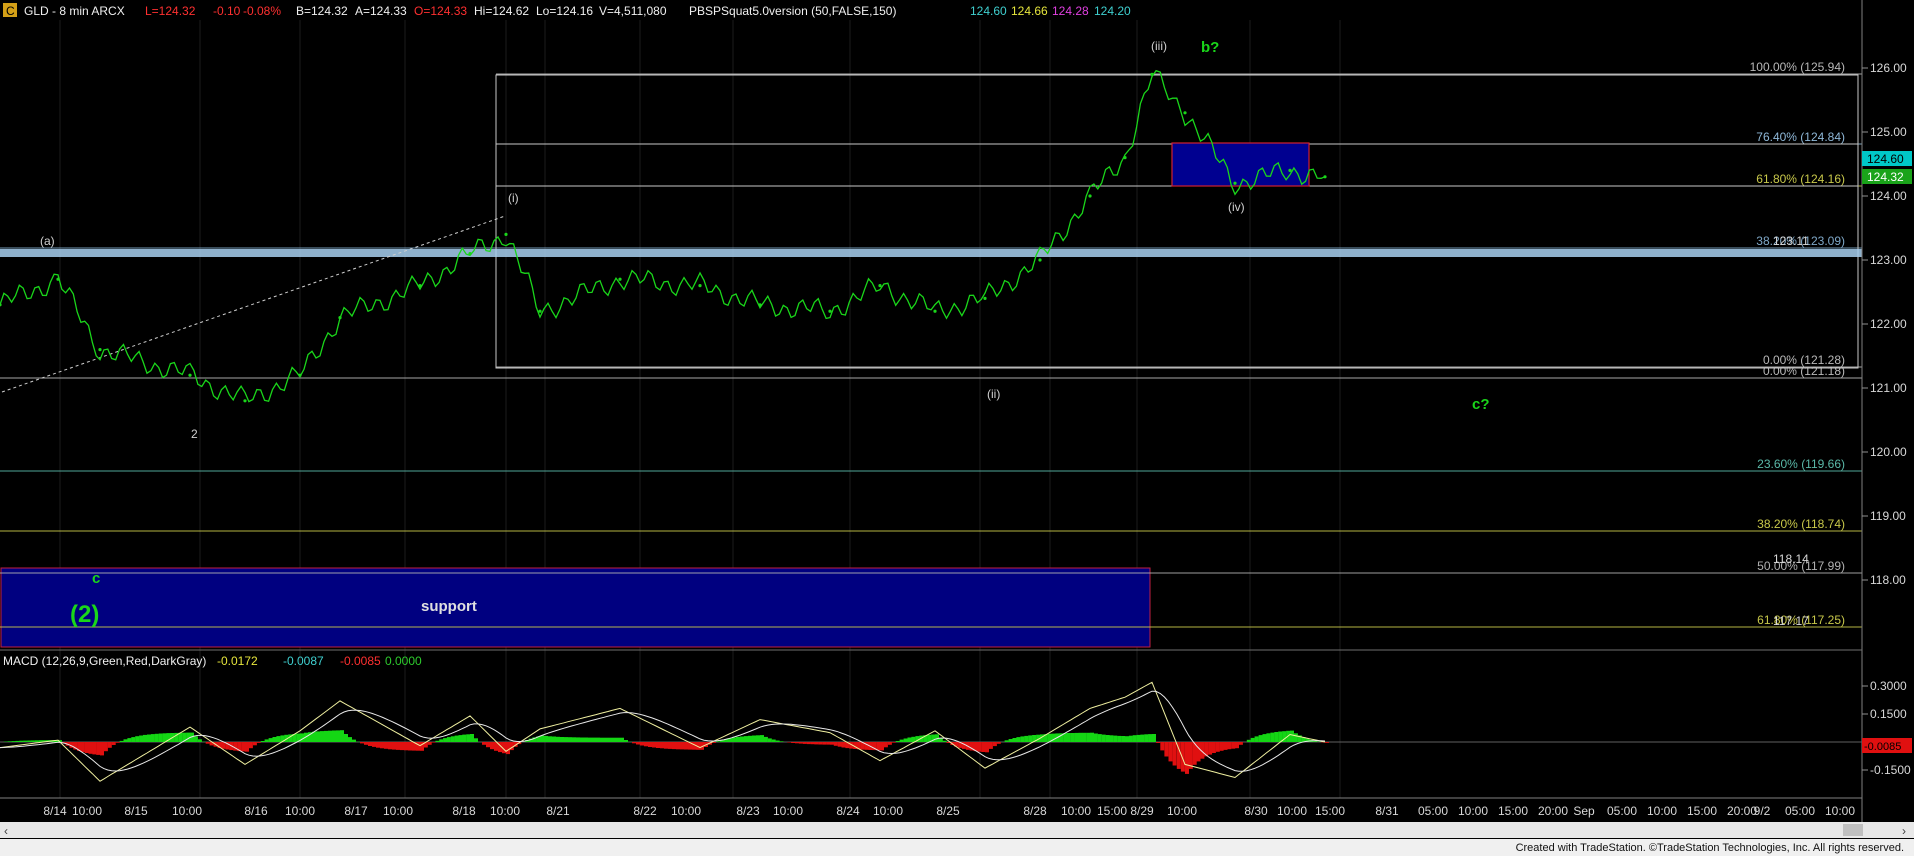 The width and height of the screenshot is (1914, 856). What do you see at coordinates (1887, 158) in the screenshot?
I see `price-tag-cyan: 124.60` at bounding box center [1887, 158].